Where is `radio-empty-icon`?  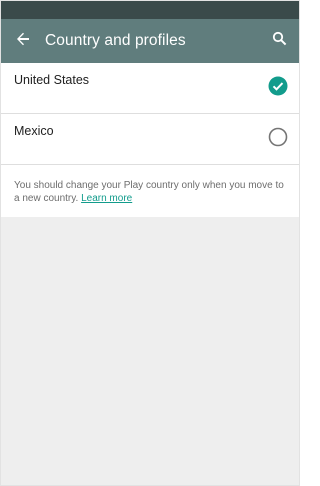 radio-empty-icon is located at coordinates (278, 137).